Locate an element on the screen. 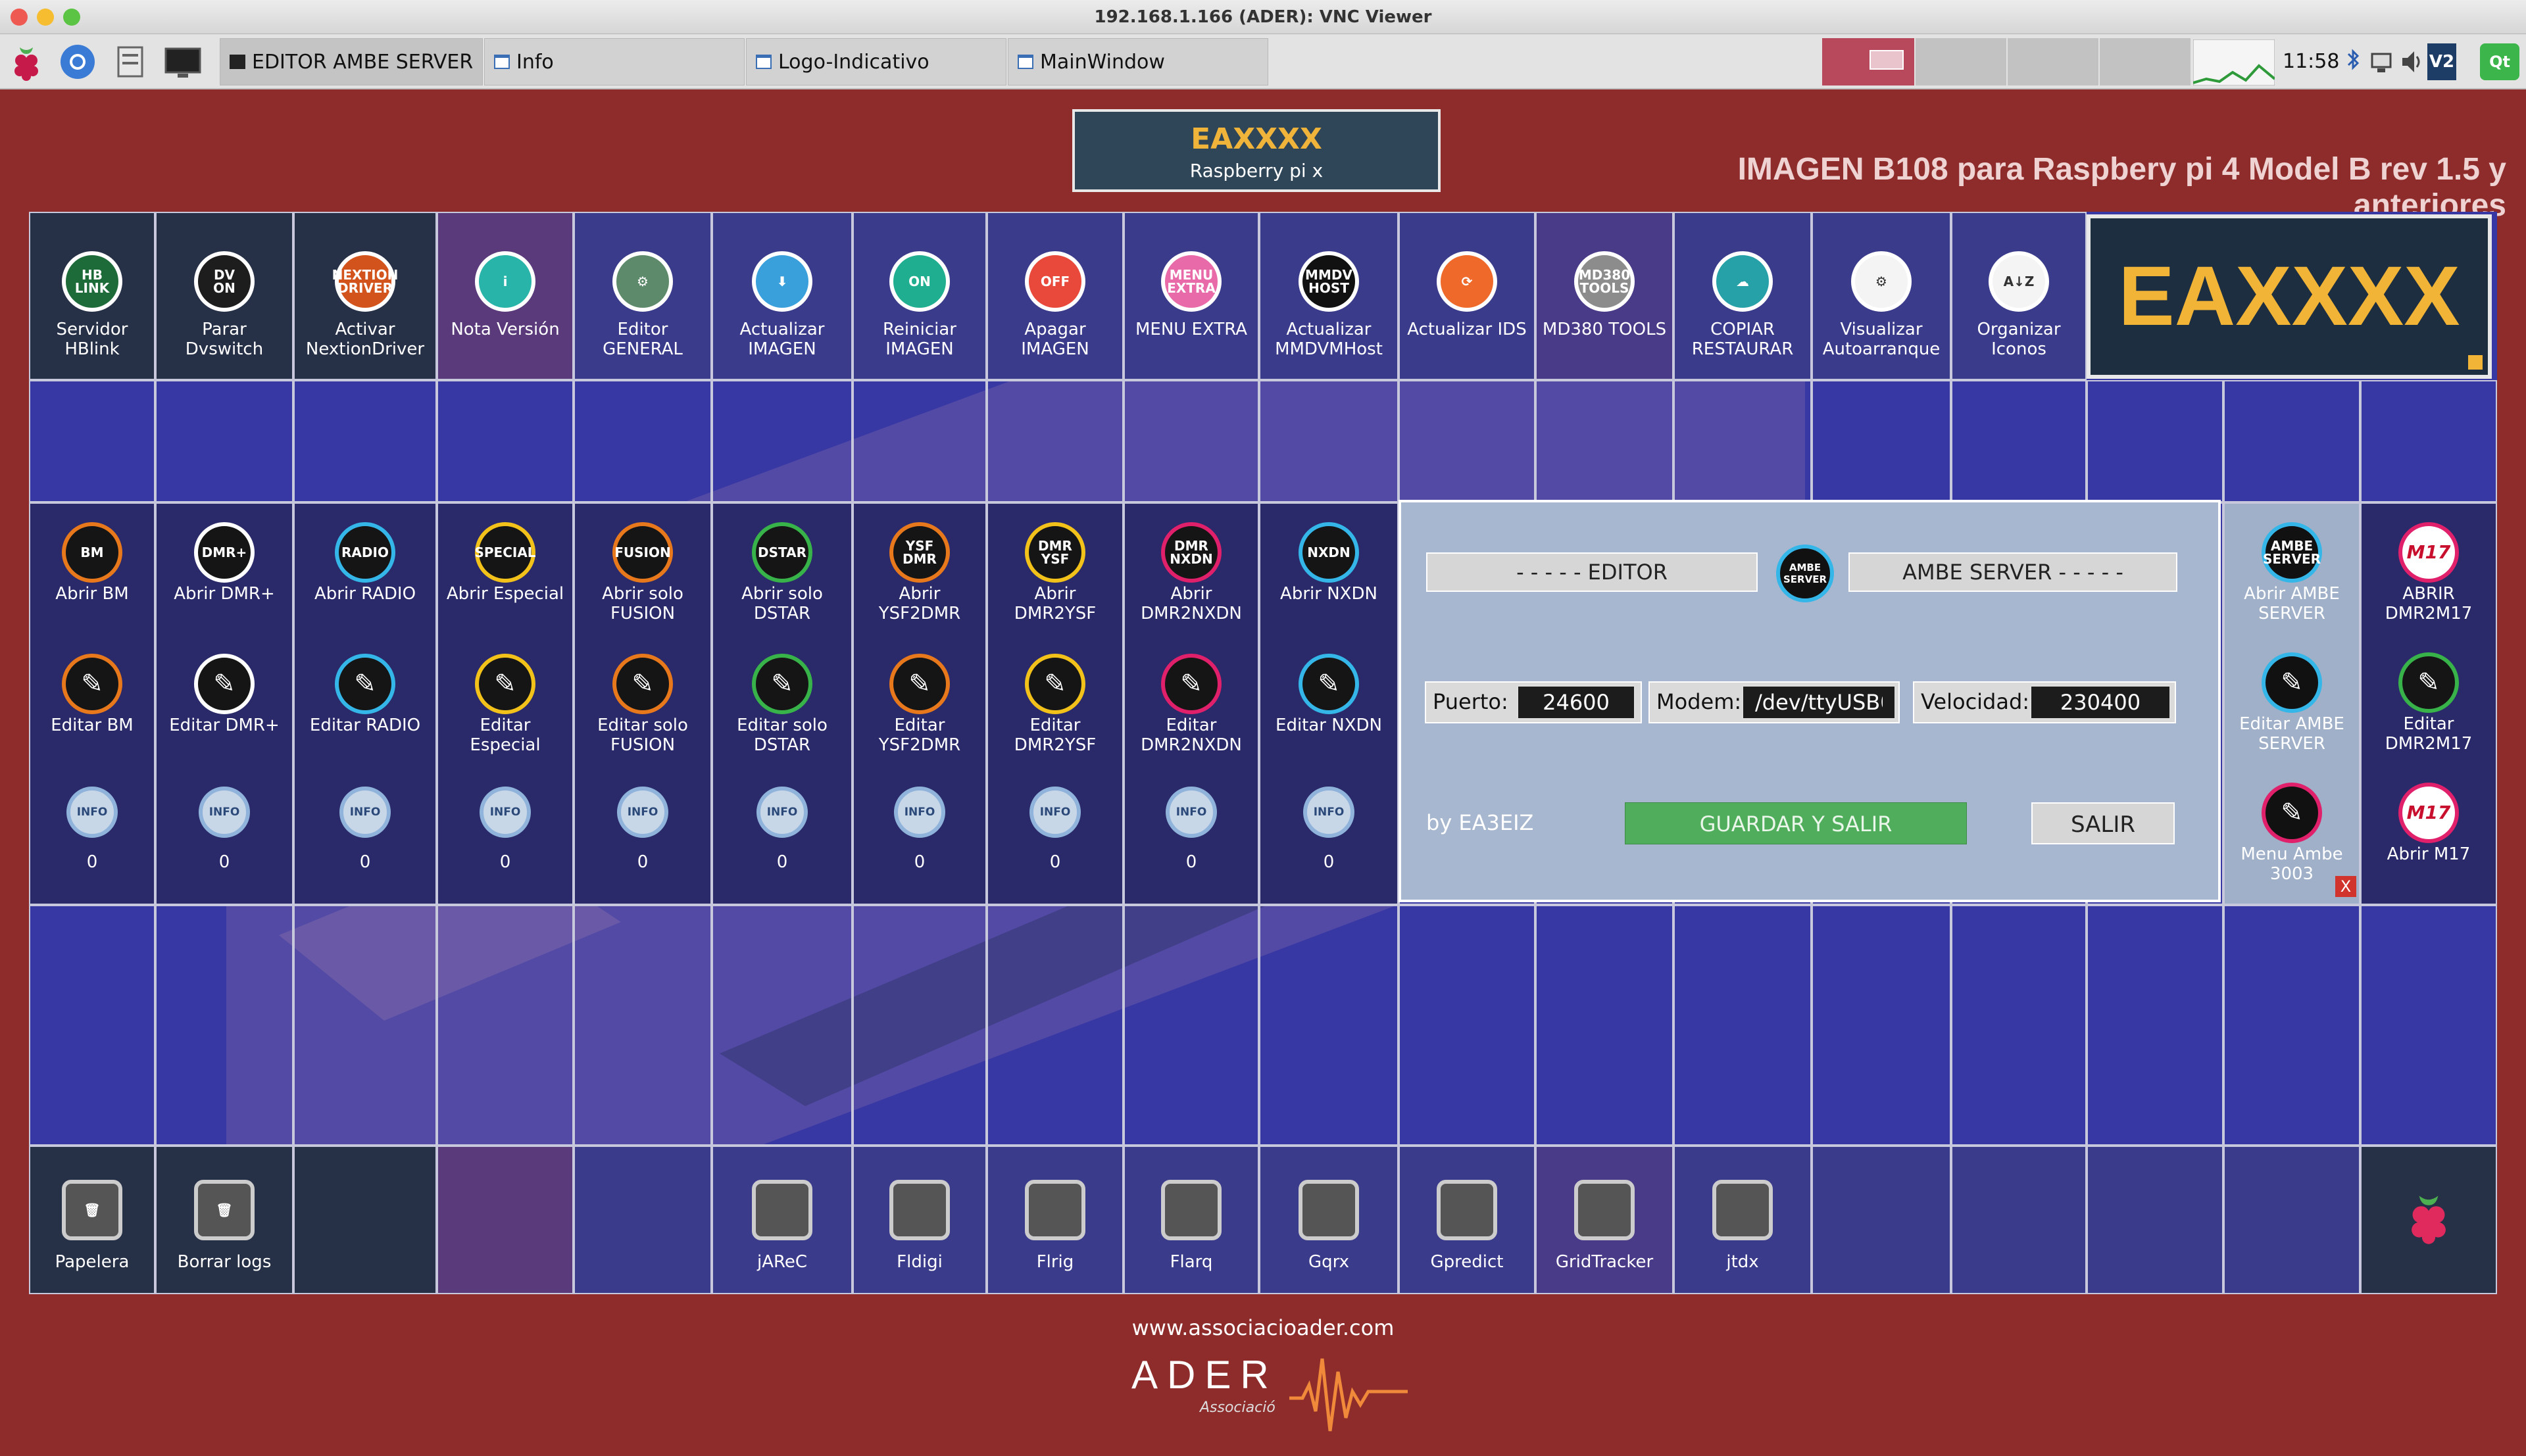 Image resolution: width=2526 pixels, height=1456 pixels. launcher-actualizar-ids: ⟳ Actualizar IDS is located at coordinates (1467, 296).